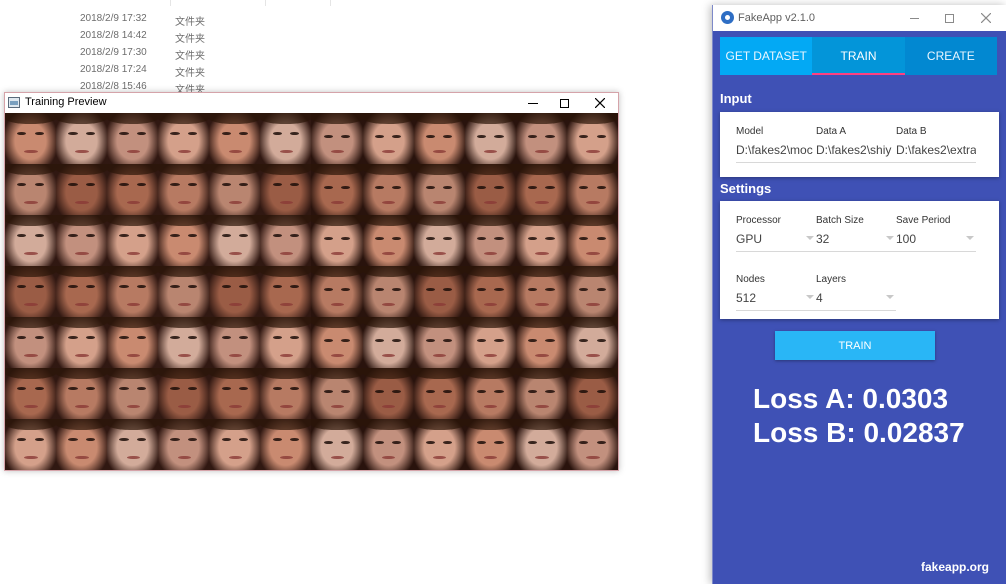 The width and height of the screenshot is (1006, 584). I want to click on train-button: TRAIN, so click(855, 345).